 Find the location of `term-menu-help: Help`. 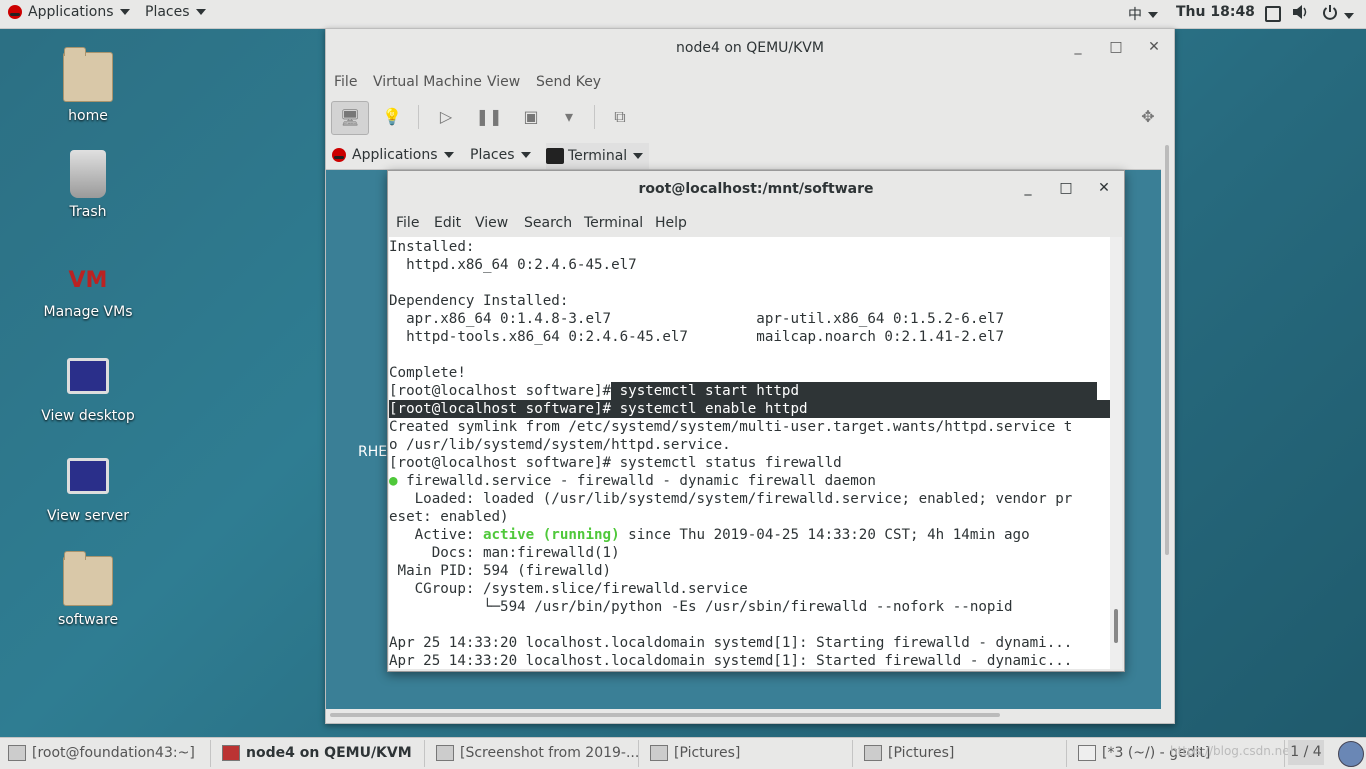

term-menu-help: Help is located at coordinates (671, 223).